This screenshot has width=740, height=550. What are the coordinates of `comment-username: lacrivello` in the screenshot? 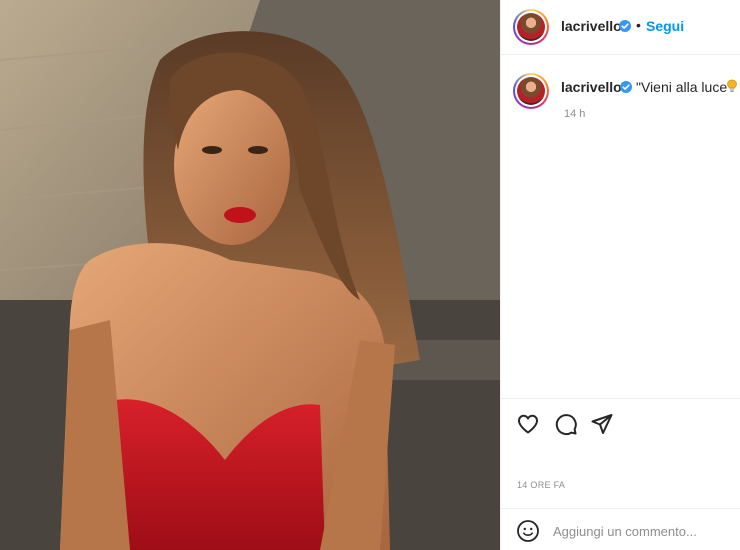 It's located at (591, 87).